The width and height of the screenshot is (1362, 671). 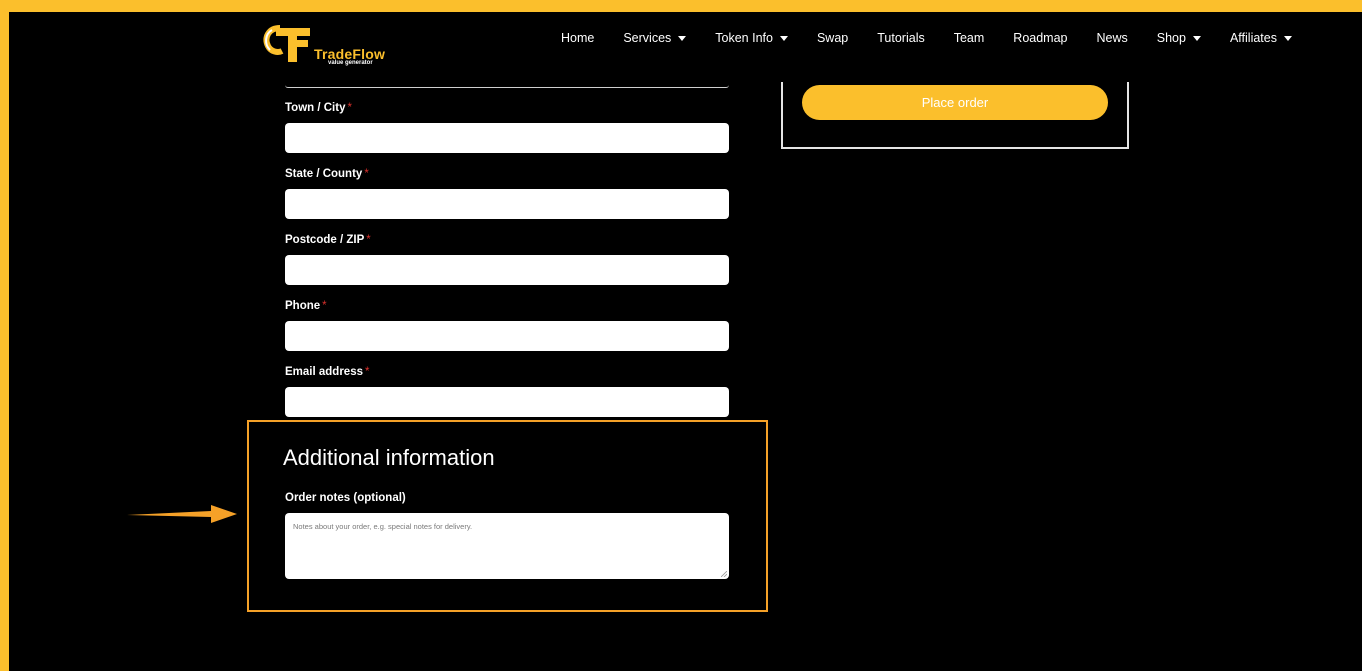 I want to click on town-label-text: Town / City, so click(x=315, y=108).